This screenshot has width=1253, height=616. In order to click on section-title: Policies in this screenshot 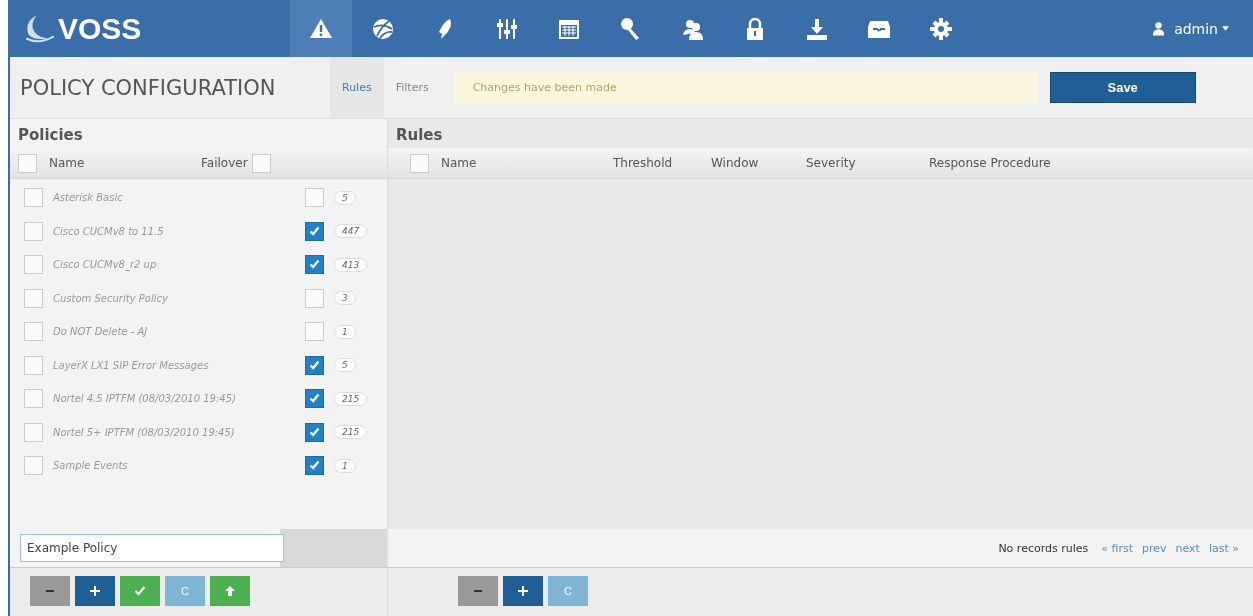, I will do `click(50, 135)`.